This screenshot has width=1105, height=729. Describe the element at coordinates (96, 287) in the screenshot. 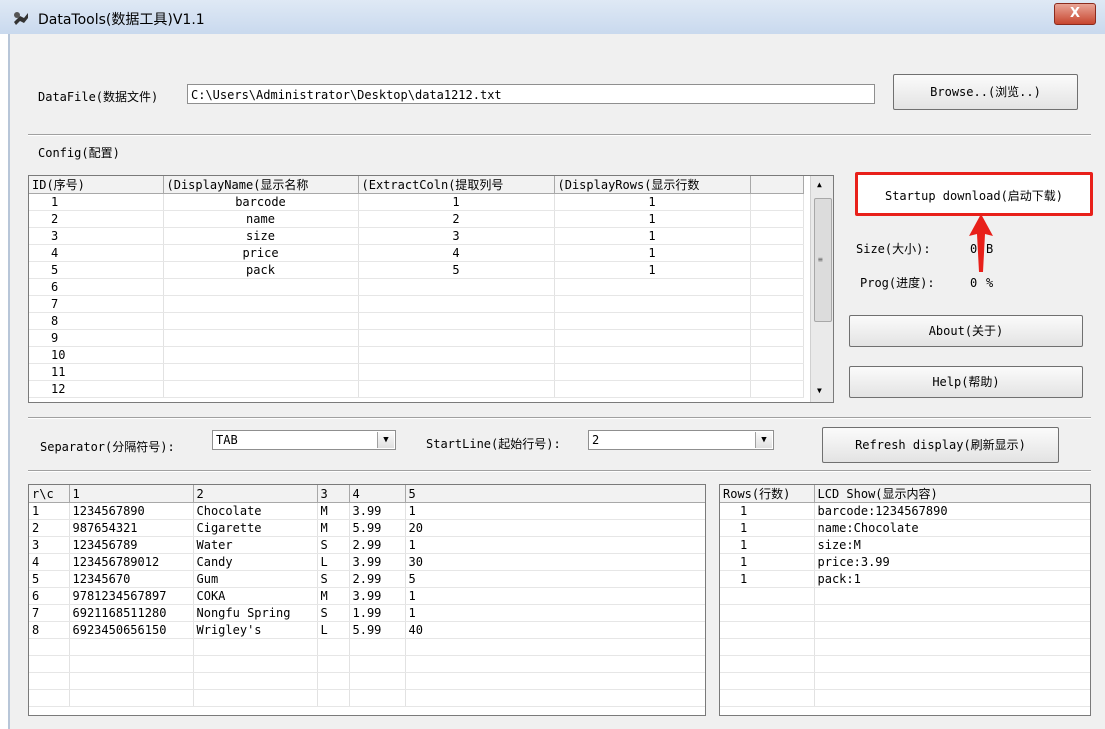

I see `config-cell: 6` at that location.